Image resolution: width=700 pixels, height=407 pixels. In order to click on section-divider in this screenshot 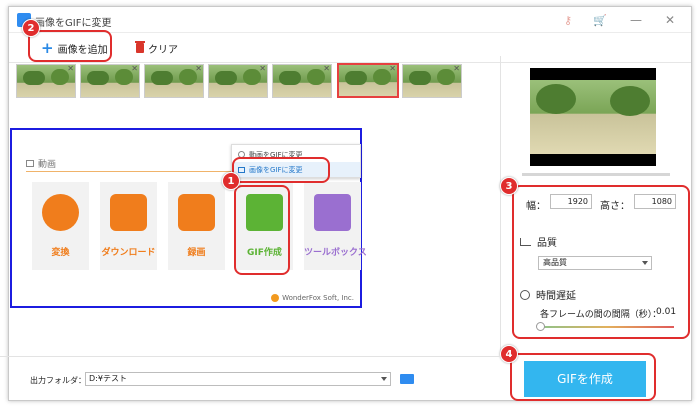, I will do `click(131, 171)`.